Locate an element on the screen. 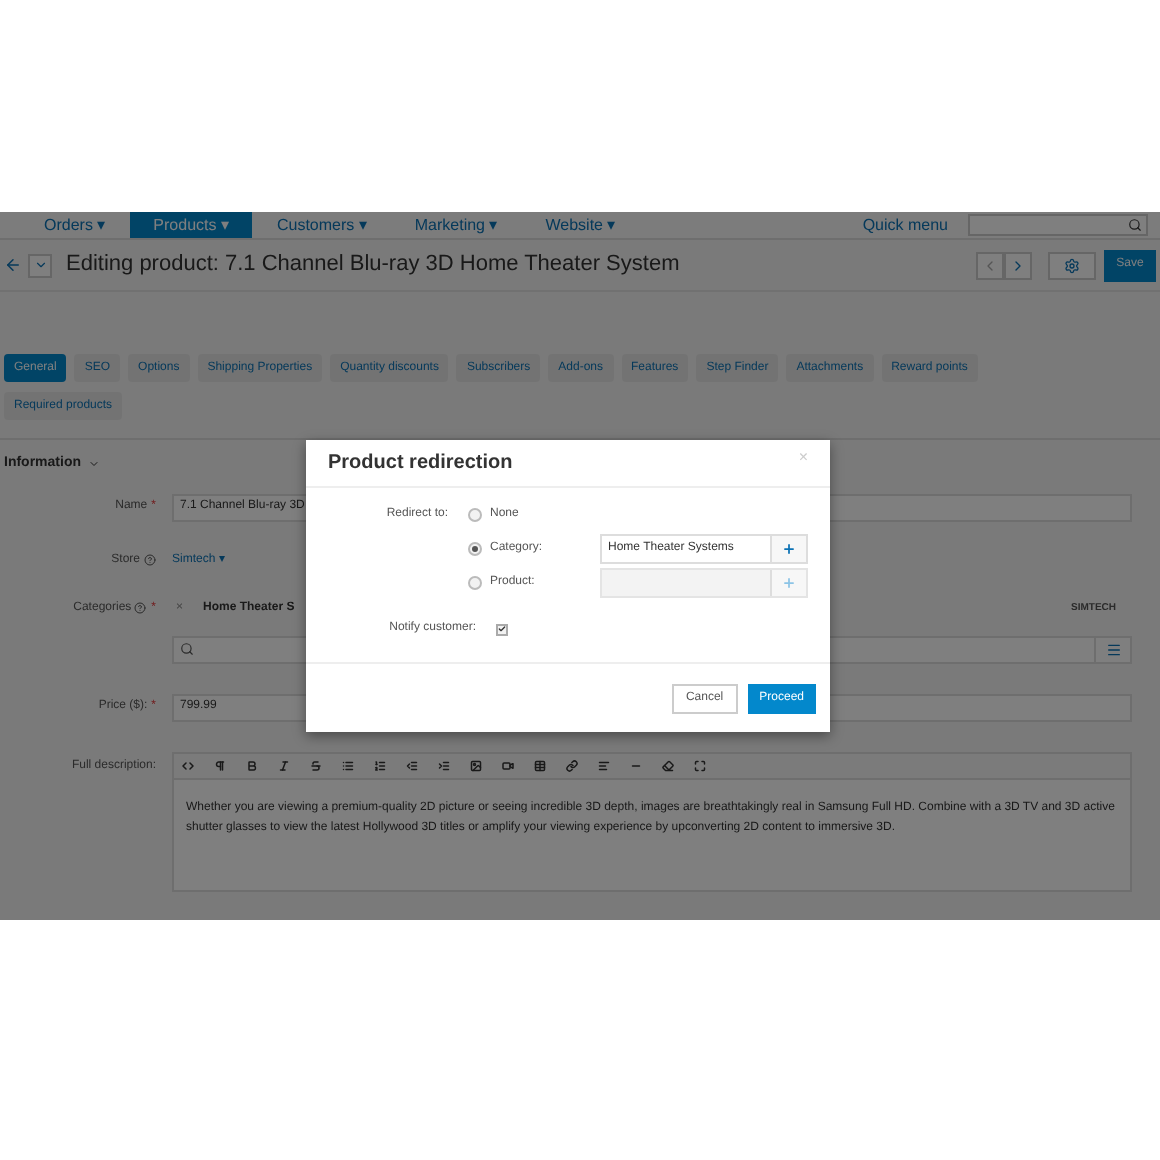 The height and width of the screenshot is (1160, 1160). nav-menu-item: Products ▾ is located at coordinates (191, 225).